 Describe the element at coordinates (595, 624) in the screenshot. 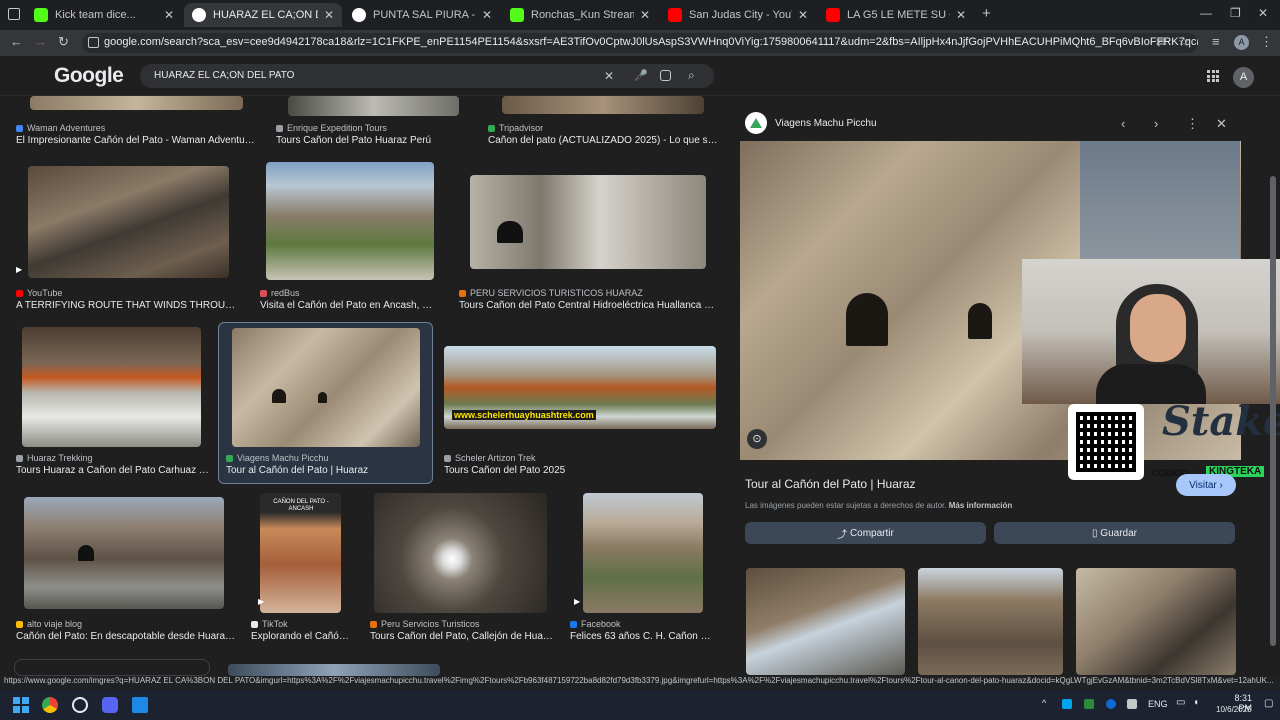

I see `result-source: Facebook` at that location.